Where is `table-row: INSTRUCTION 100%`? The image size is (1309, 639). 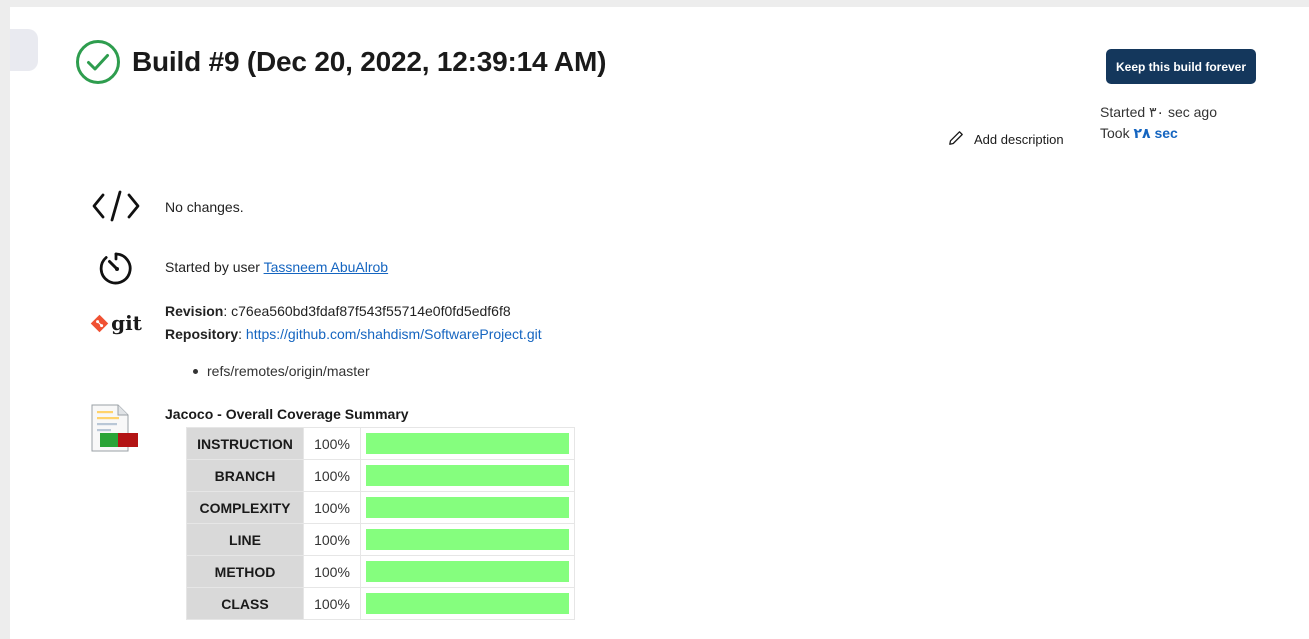 table-row: INSTRUCTION 100% is located at coordinates (380, 443).